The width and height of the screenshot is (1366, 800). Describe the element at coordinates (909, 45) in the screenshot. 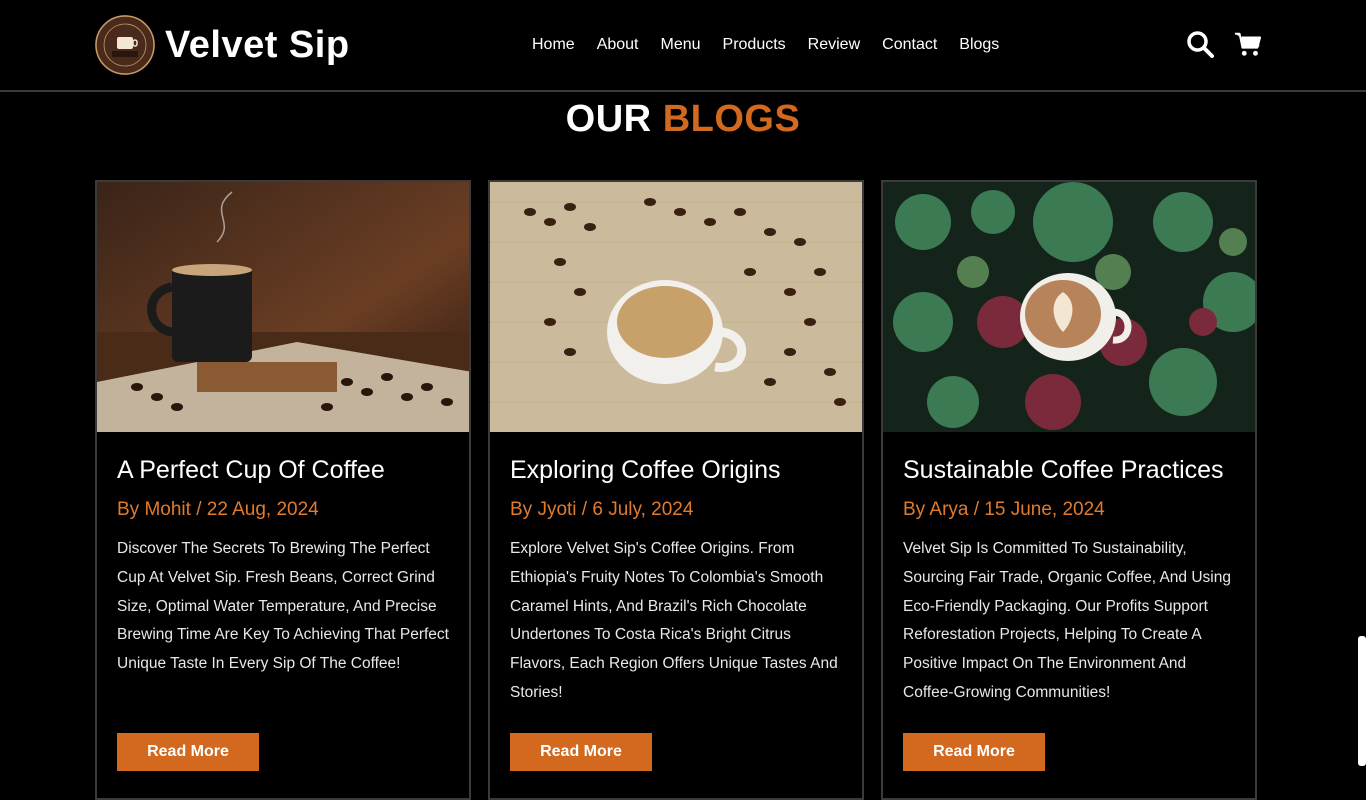

I see `nav-contact: Contact` at that location.